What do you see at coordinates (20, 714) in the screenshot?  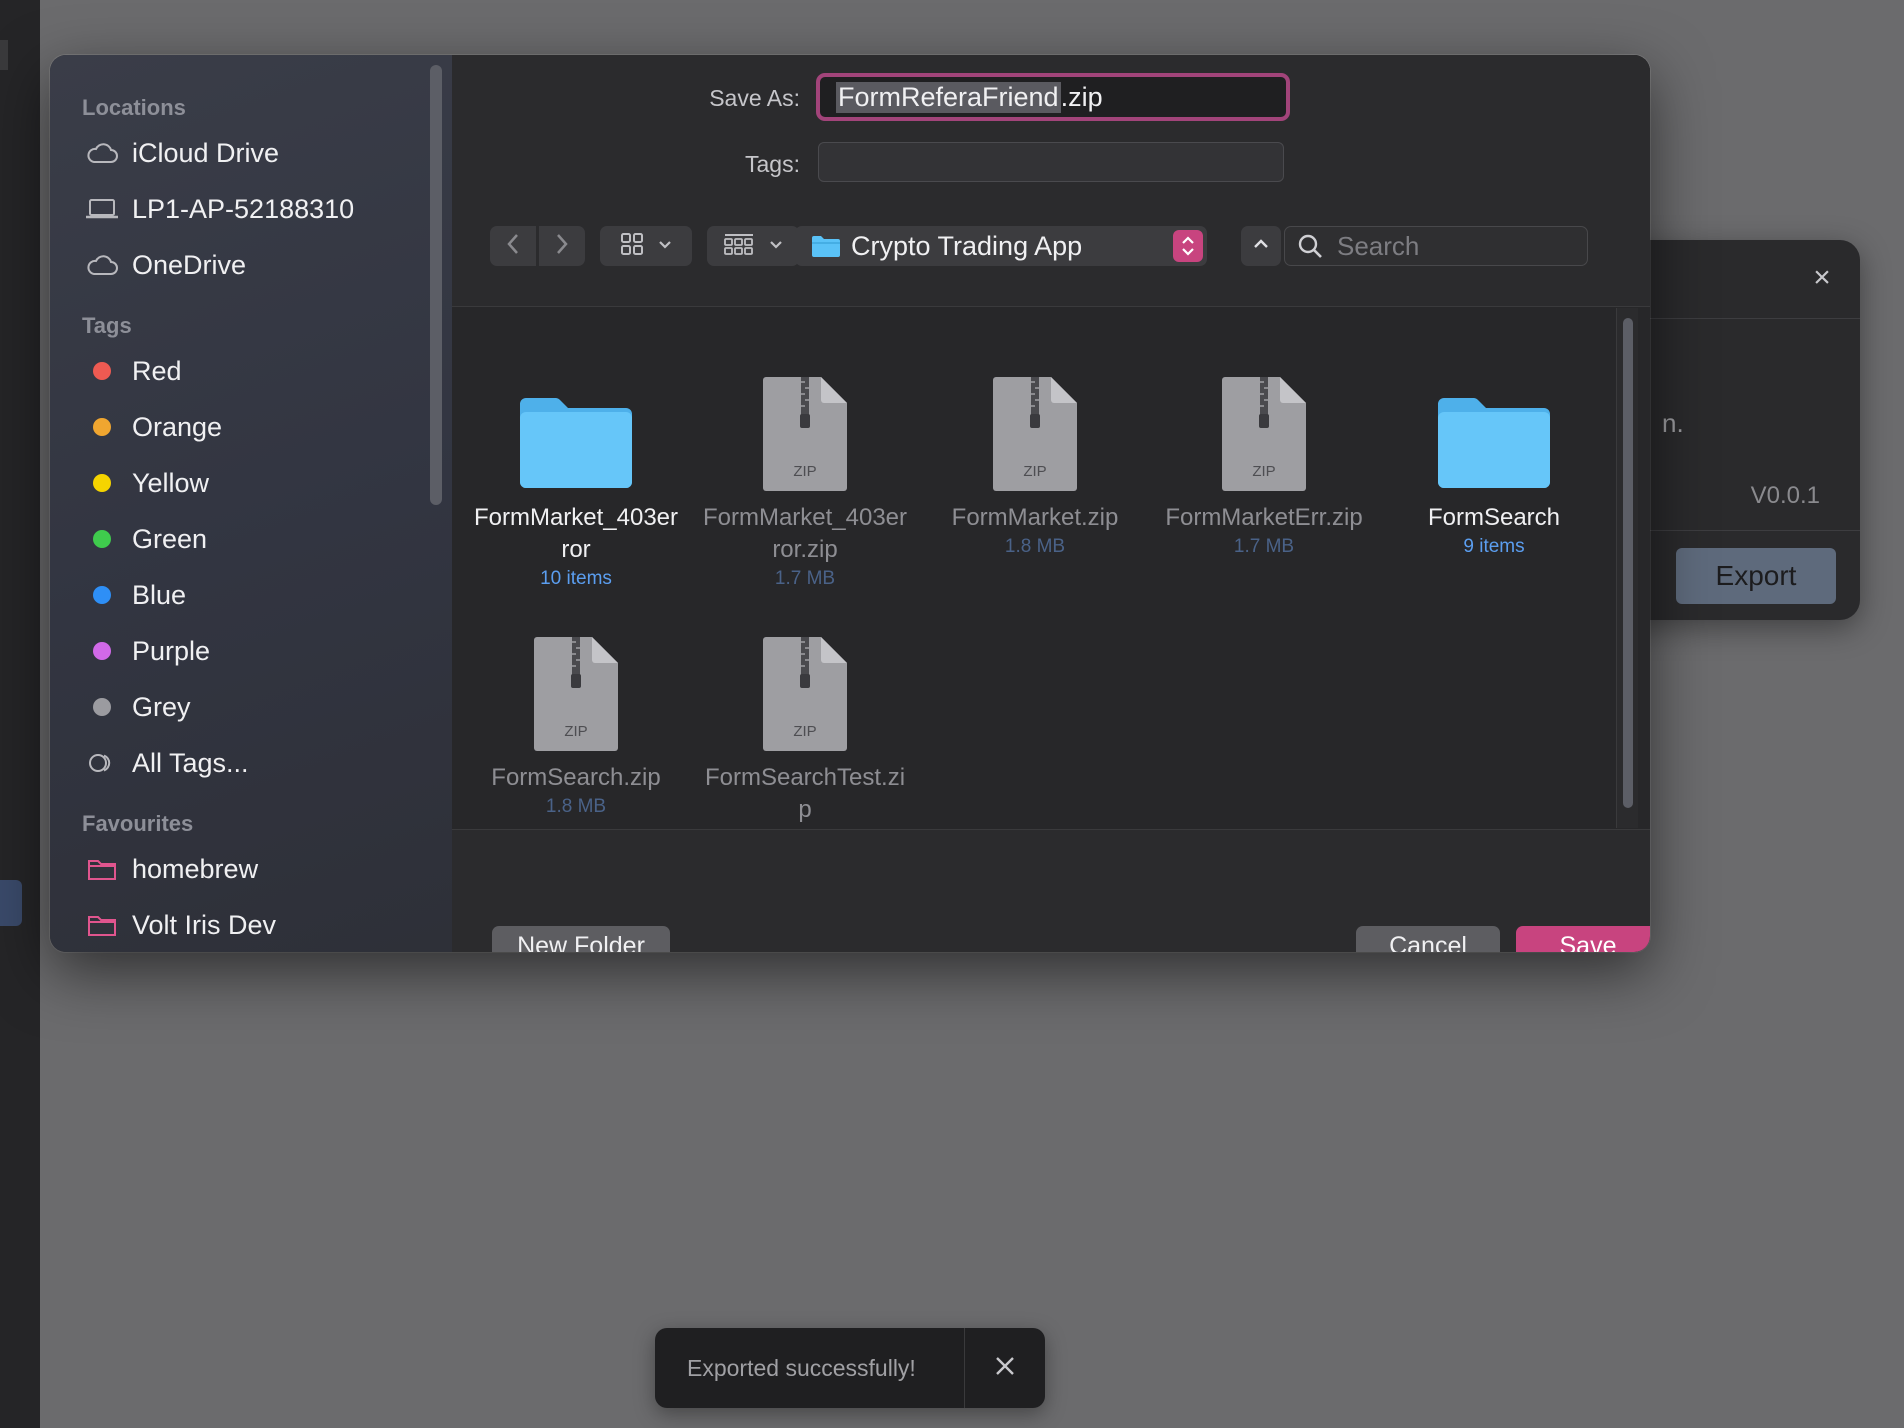 I see `background-app-sidebar` at bounding box center [20, 714].